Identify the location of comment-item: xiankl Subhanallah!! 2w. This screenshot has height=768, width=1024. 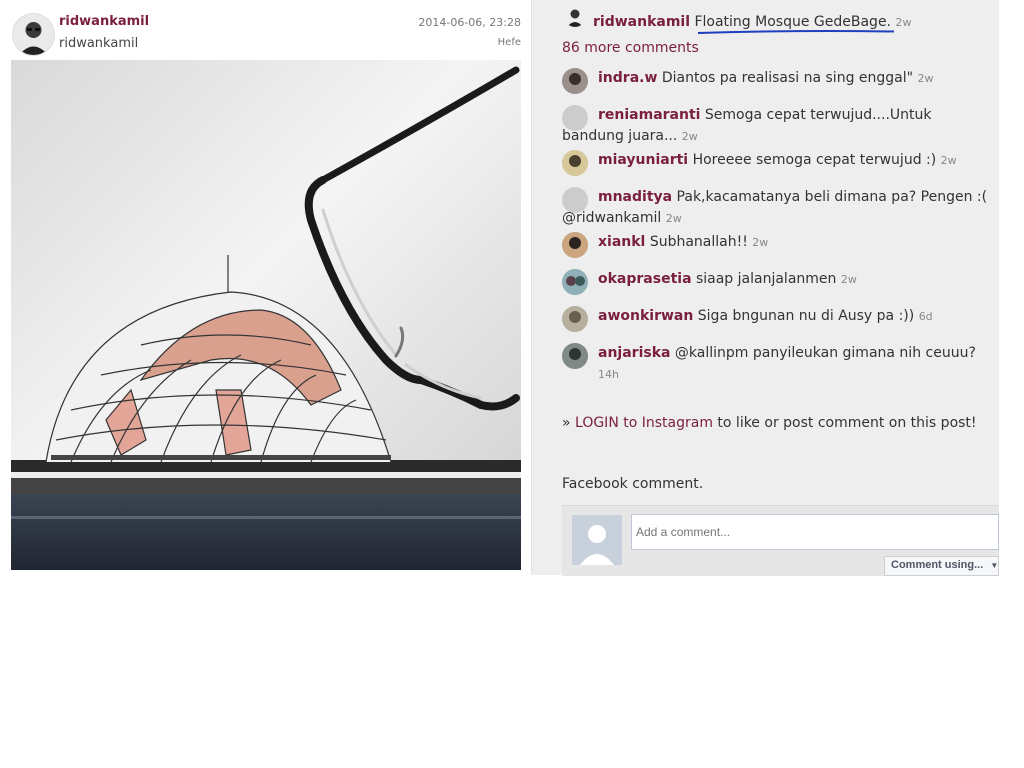
(778, 249).